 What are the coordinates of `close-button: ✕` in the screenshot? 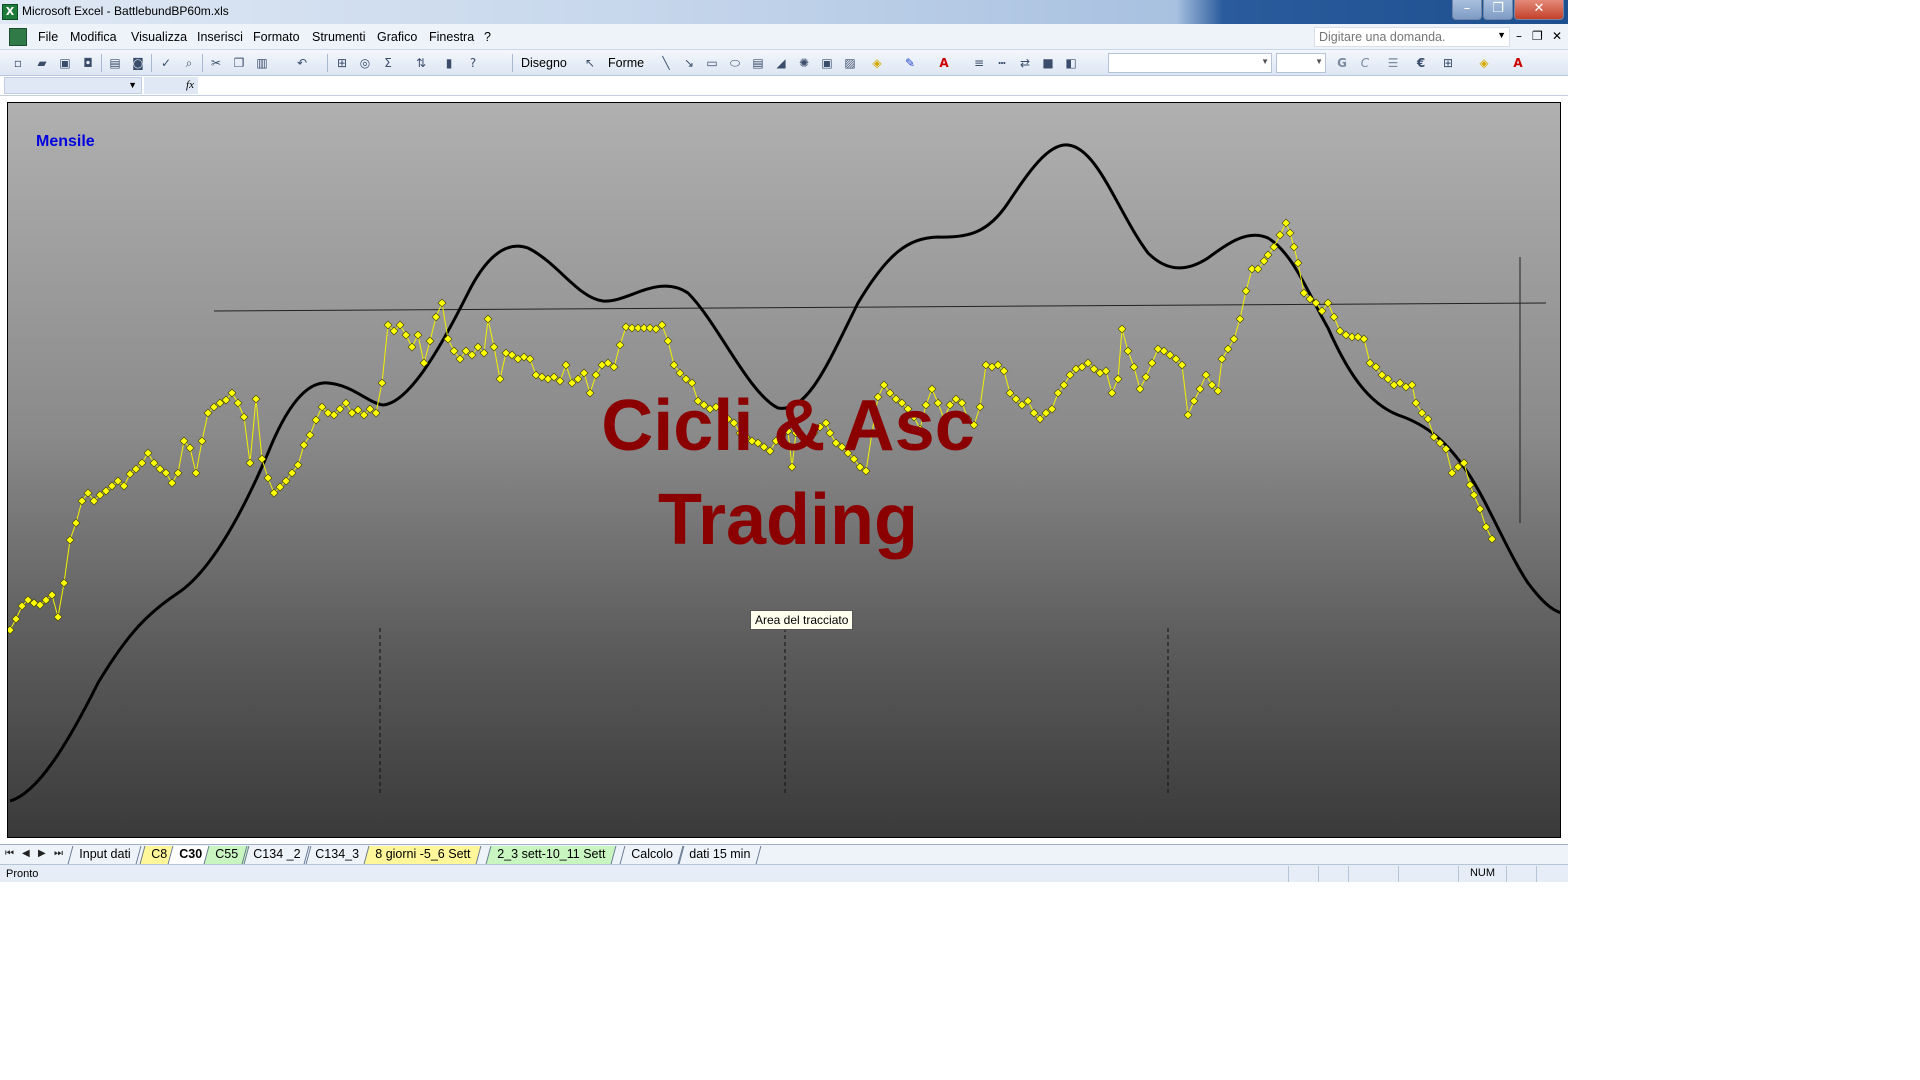 It's located at (1539, 10).